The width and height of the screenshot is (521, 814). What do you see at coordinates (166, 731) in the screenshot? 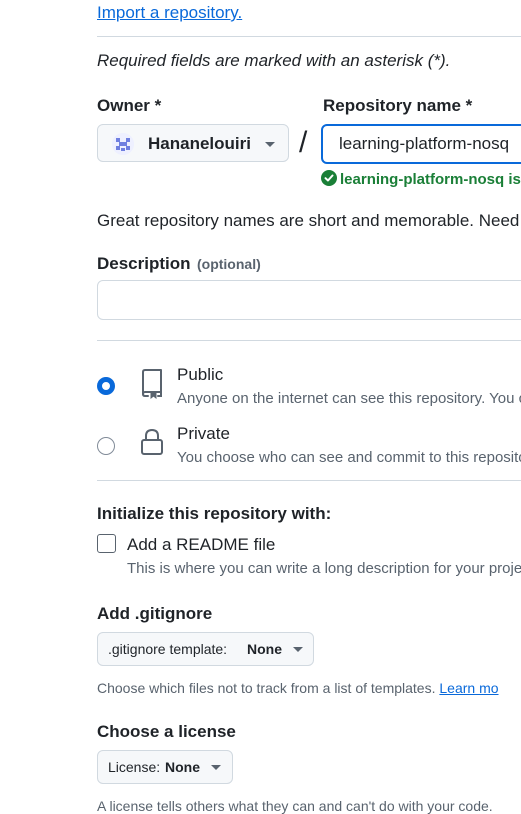
I see `license-heading: Choose a license` at bounding box center [166, 731].